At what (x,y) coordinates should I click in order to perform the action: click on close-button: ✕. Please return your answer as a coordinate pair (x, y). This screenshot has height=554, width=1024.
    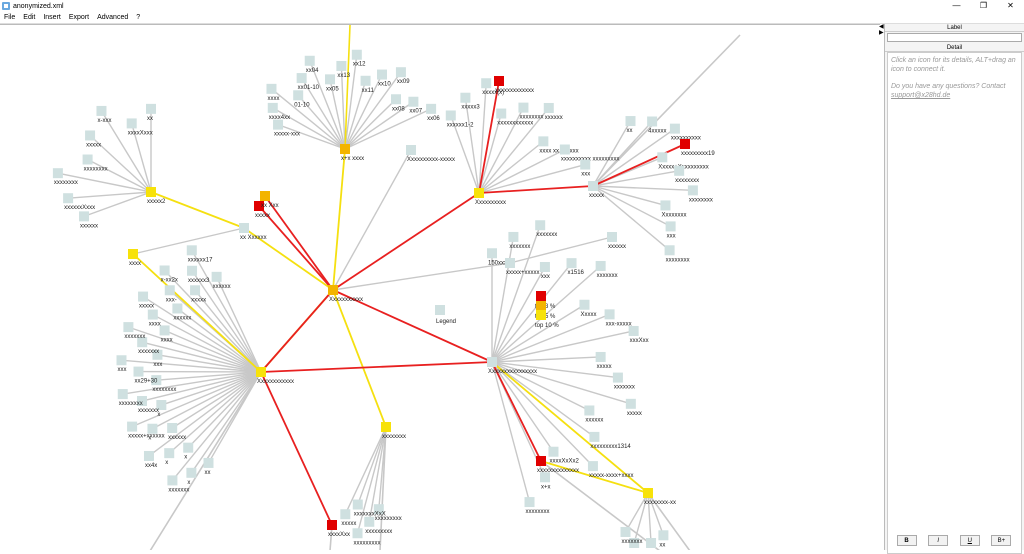
    Looking at the image, I should click on (1010, 6).